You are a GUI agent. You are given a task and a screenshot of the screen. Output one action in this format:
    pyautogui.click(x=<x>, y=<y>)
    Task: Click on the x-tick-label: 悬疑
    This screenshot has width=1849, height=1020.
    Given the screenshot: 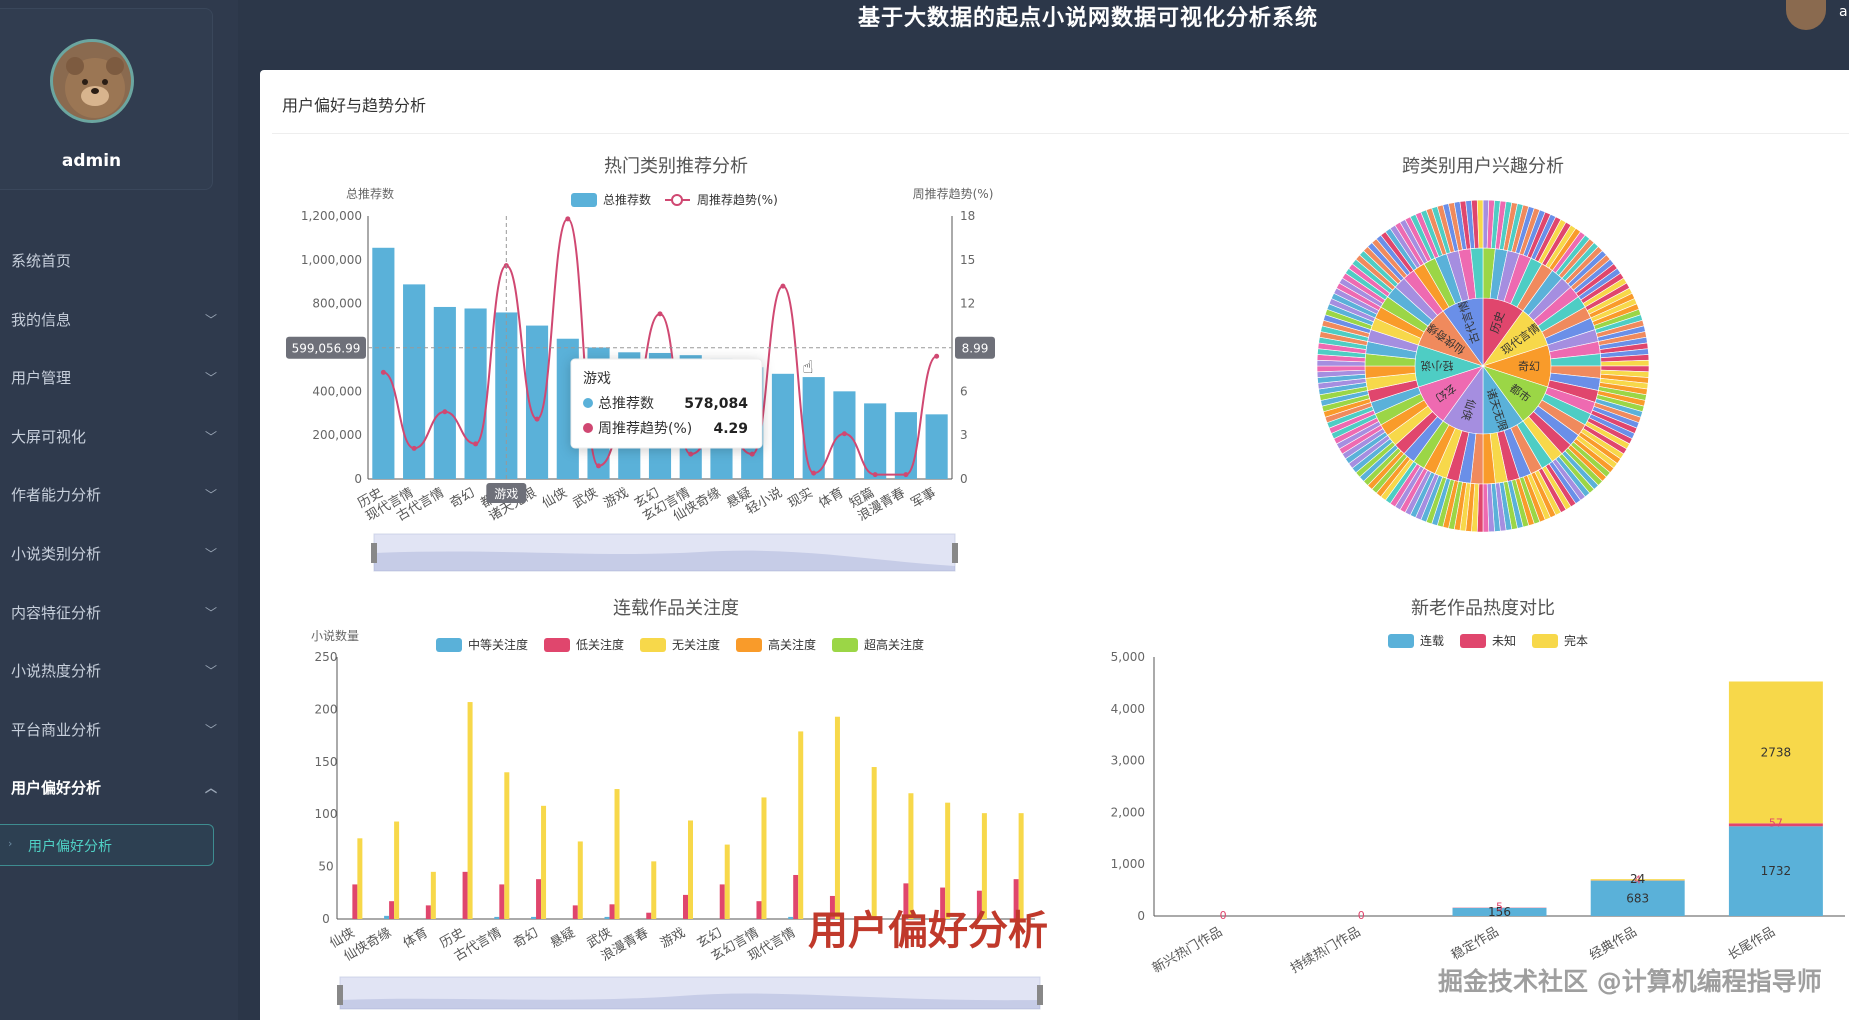 What is the action you would take?
    pyautogui.click(x=562, y=938)
    